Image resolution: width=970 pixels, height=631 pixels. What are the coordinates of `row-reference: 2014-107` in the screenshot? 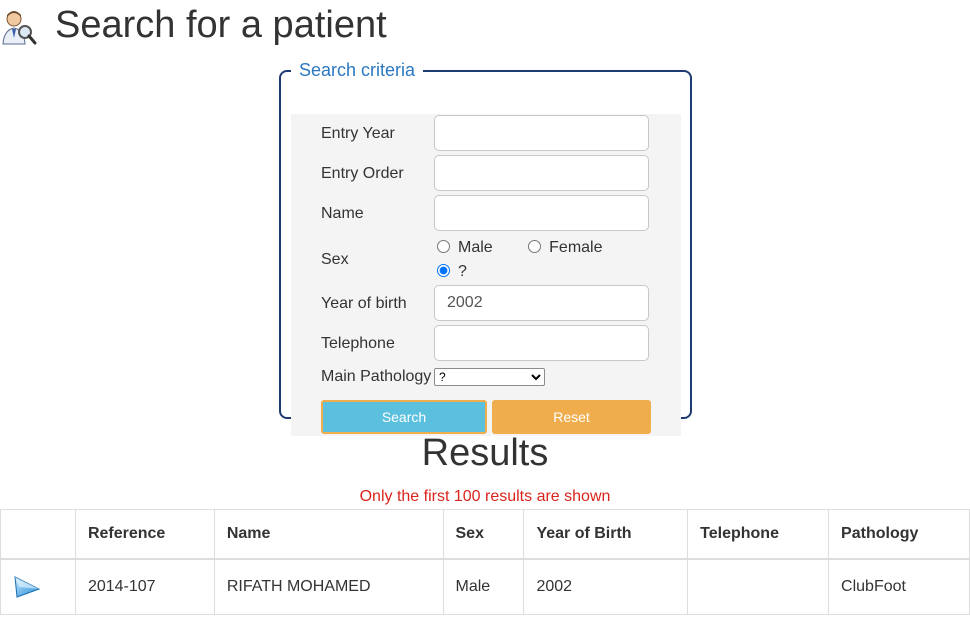 It's located at (144, 586).